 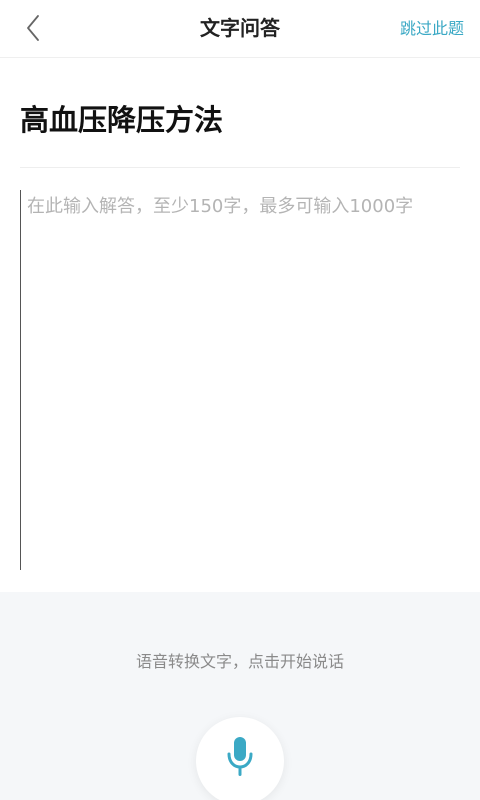 I want to click on question-title: 高血压降压方法, so click(x=122, y=120).